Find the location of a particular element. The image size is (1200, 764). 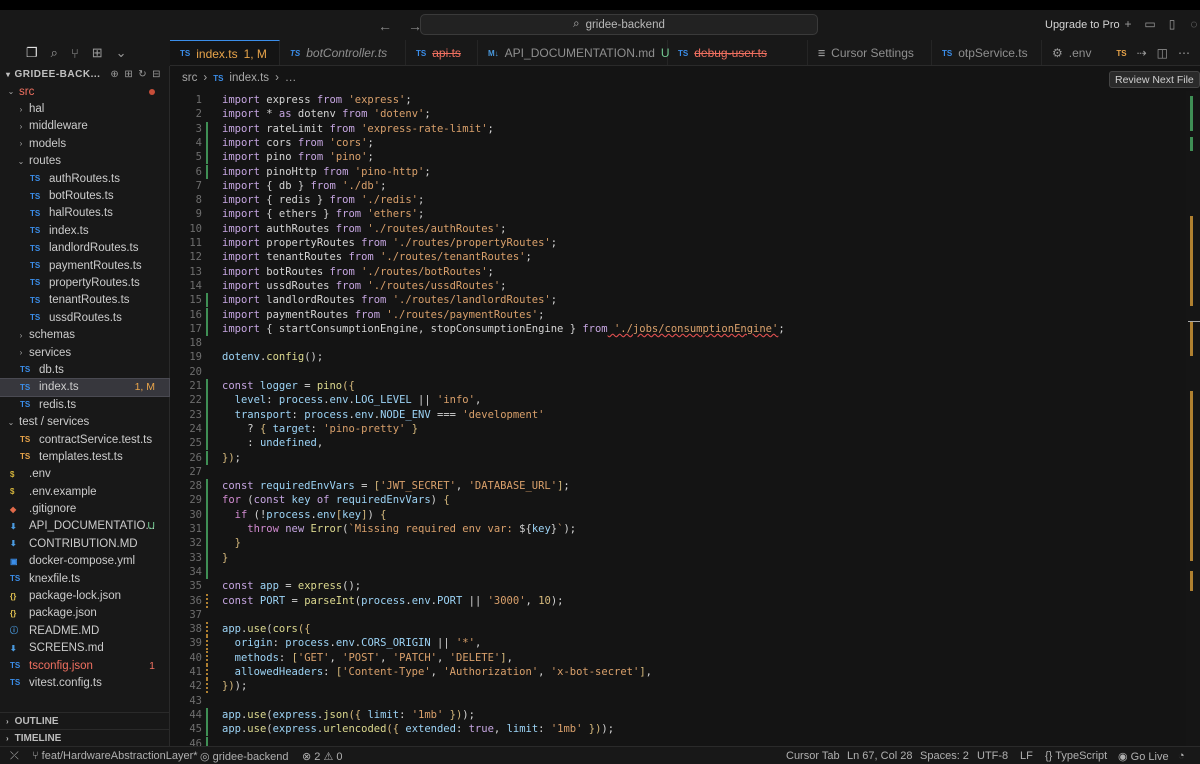

code-token: key is located at coordinates (301, 500).